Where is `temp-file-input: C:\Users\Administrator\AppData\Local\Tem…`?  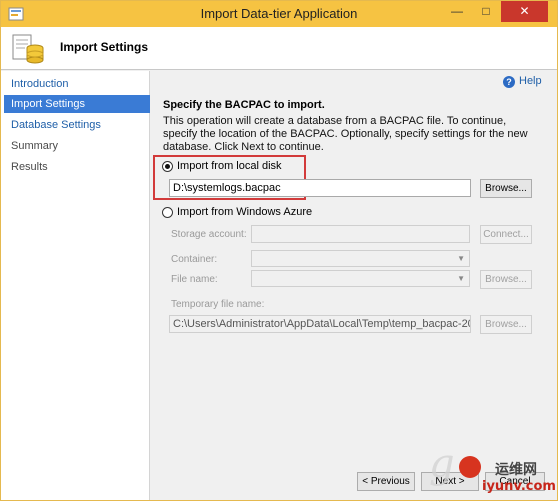 temp-file-input: C:\Users\Administrator\AppData\Local\Tem… is located at coordinates (320, 324).